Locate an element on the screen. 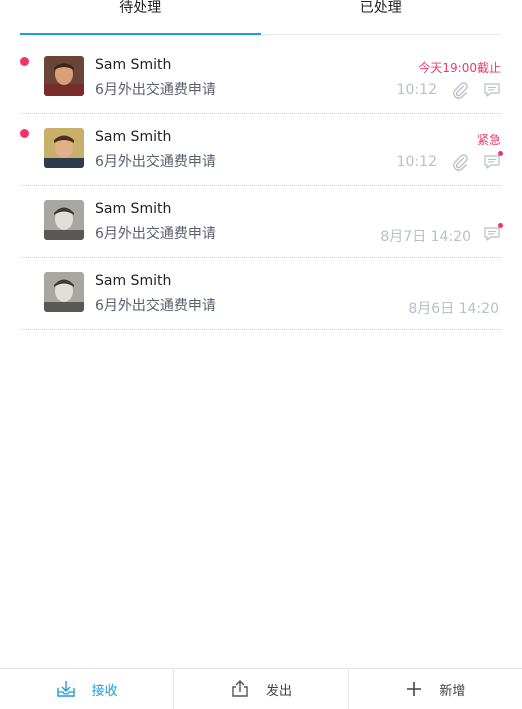 The width and height of the screenshot is (522, 709). nav-receive: 接收 is located at coordinates (87, 689).